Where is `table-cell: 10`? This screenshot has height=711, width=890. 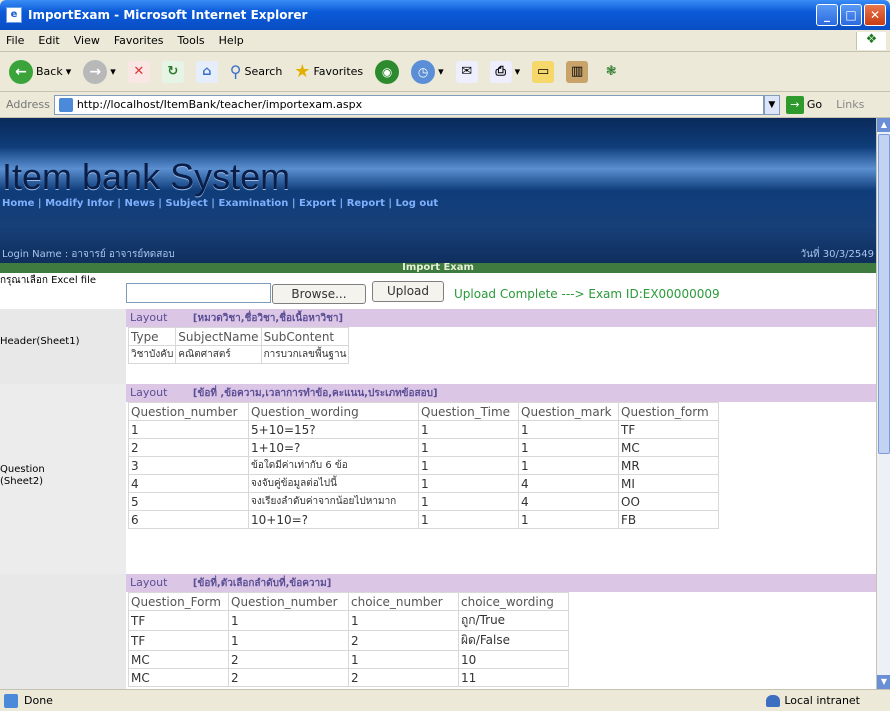 table-cell: 10 is located at coordinates (513, 659).